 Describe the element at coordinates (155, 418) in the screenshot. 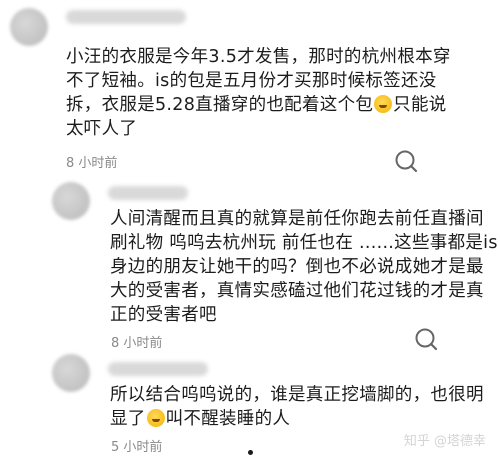

I see `zipper-mouth-emoji-icon` at that location.